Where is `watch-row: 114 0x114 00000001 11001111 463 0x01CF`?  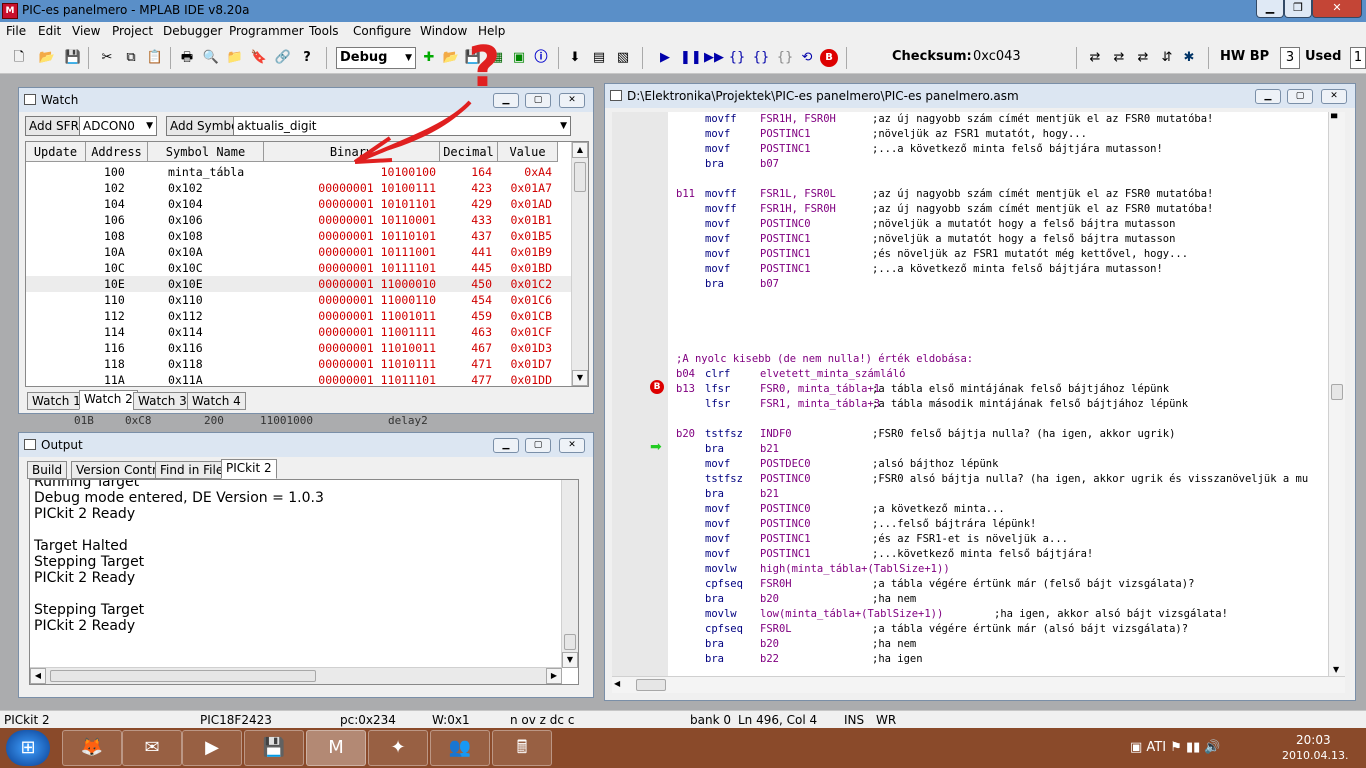 watch-row: 114 0x114 00000001 11001111 463 0x01CF is located at coordinates (300, 332).